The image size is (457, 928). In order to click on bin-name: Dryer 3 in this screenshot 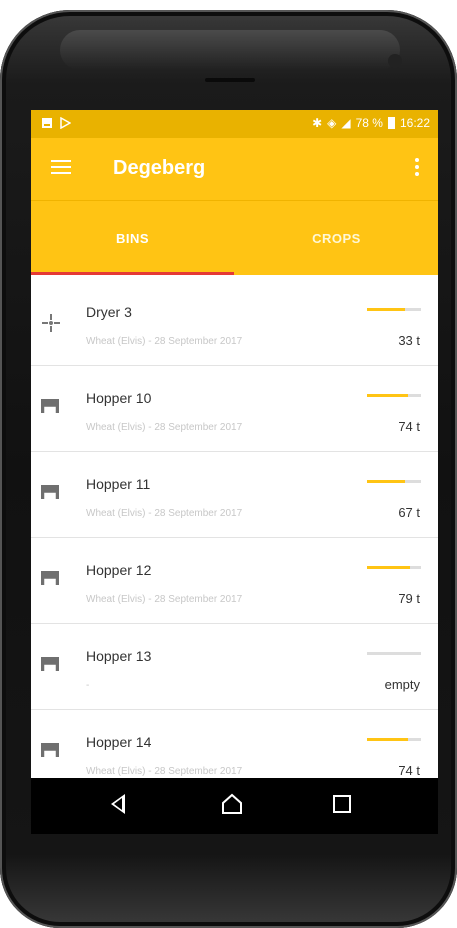, I will do `click(109, 312)`.